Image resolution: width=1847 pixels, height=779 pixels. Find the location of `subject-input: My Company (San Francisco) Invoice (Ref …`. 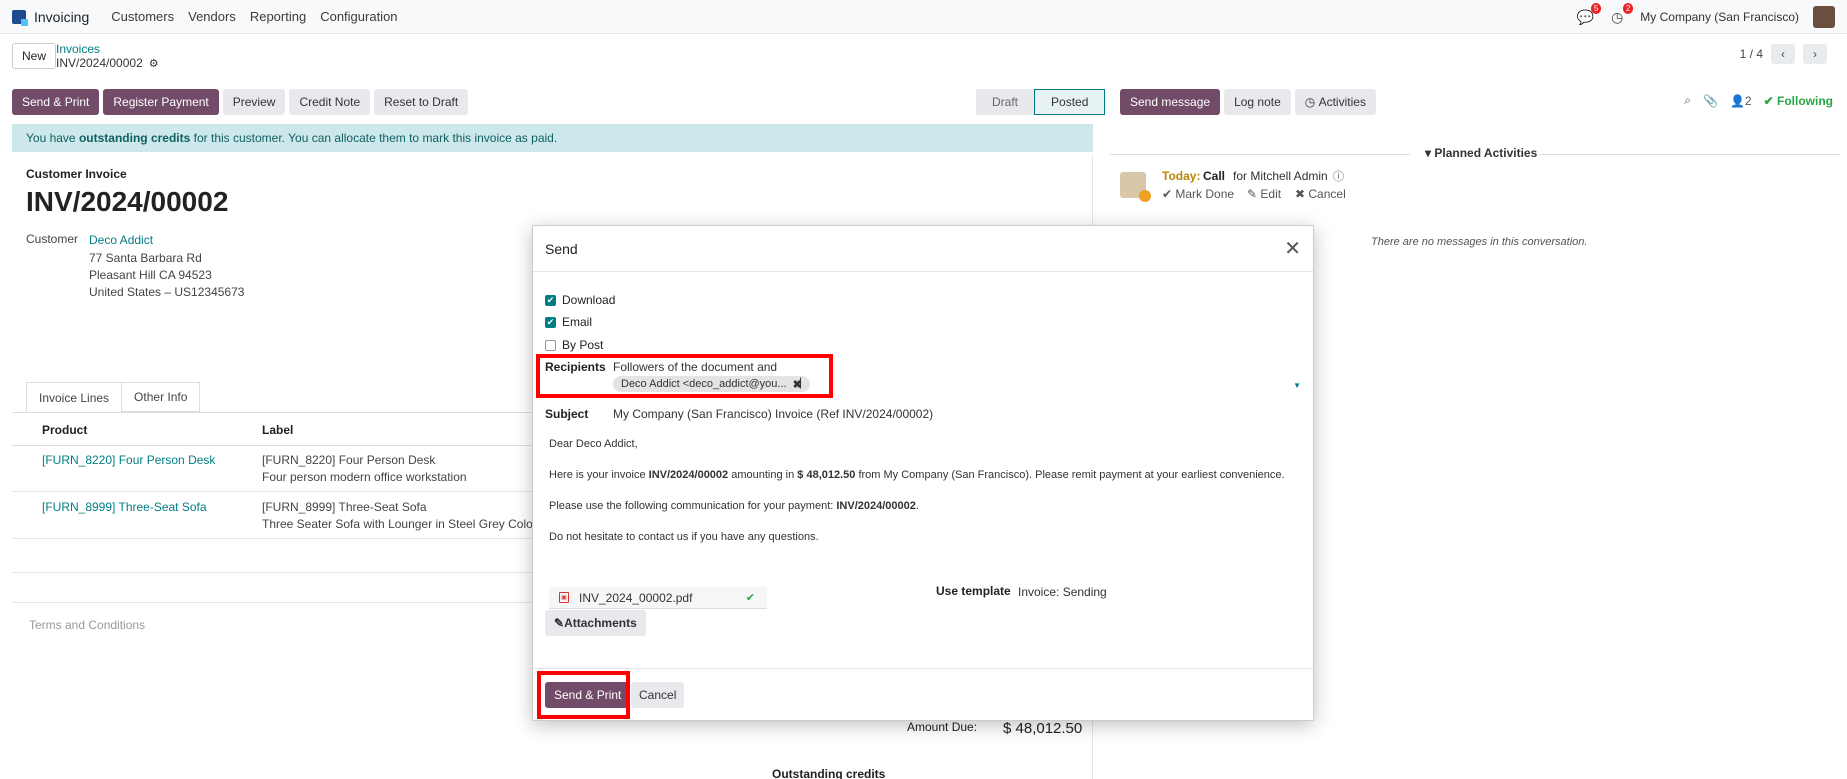

subject-input: My Company (San Francisco) Invoice (Ref … is located at coordinates (773, 414).